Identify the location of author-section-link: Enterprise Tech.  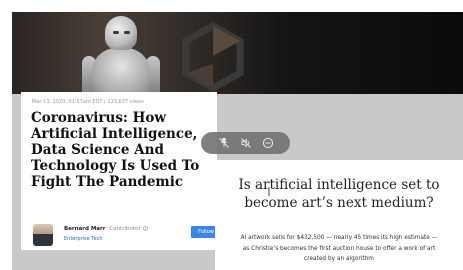
(83, 239).